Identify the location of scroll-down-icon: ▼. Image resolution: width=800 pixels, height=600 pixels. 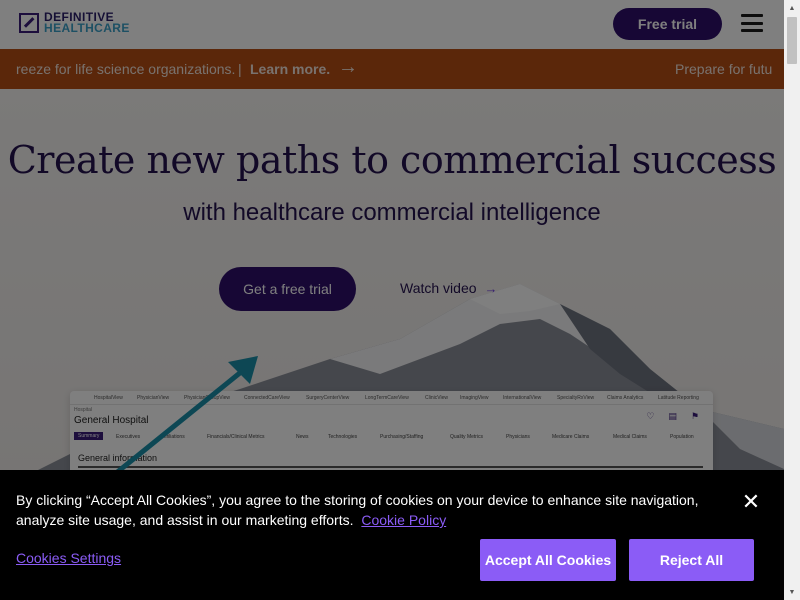
(792, 592).